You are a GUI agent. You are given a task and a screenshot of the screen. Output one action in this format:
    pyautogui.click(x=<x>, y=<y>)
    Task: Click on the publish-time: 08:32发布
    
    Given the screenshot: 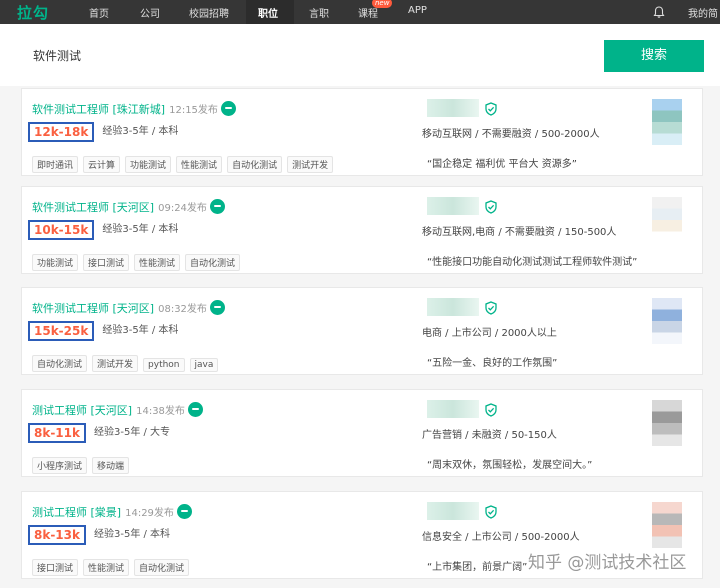 What is the action you would take?
    pyautogui.click(x=182, y=309)
    